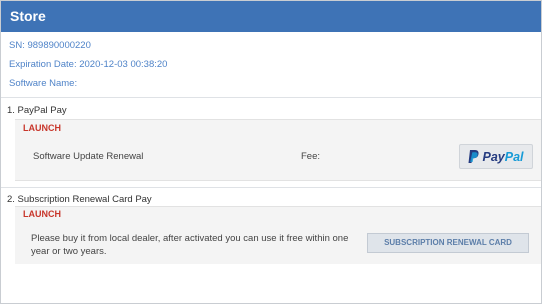 The height and width of the screenshot is (304, 542). What do you see at coordinates (514, 156) in the screenshot?
I see `paypal-text-pal: Pal` at bounding box center [514, 156].